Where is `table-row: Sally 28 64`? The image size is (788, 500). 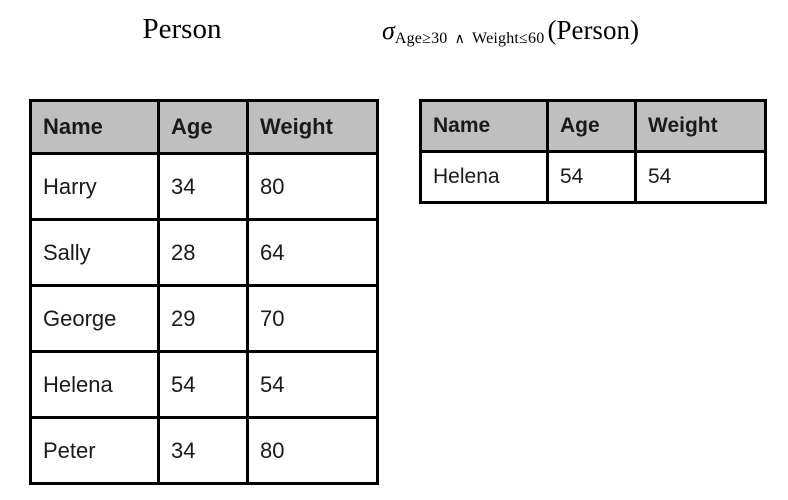 table-row: Sally 28 64 is located at coordinates (204, 252).